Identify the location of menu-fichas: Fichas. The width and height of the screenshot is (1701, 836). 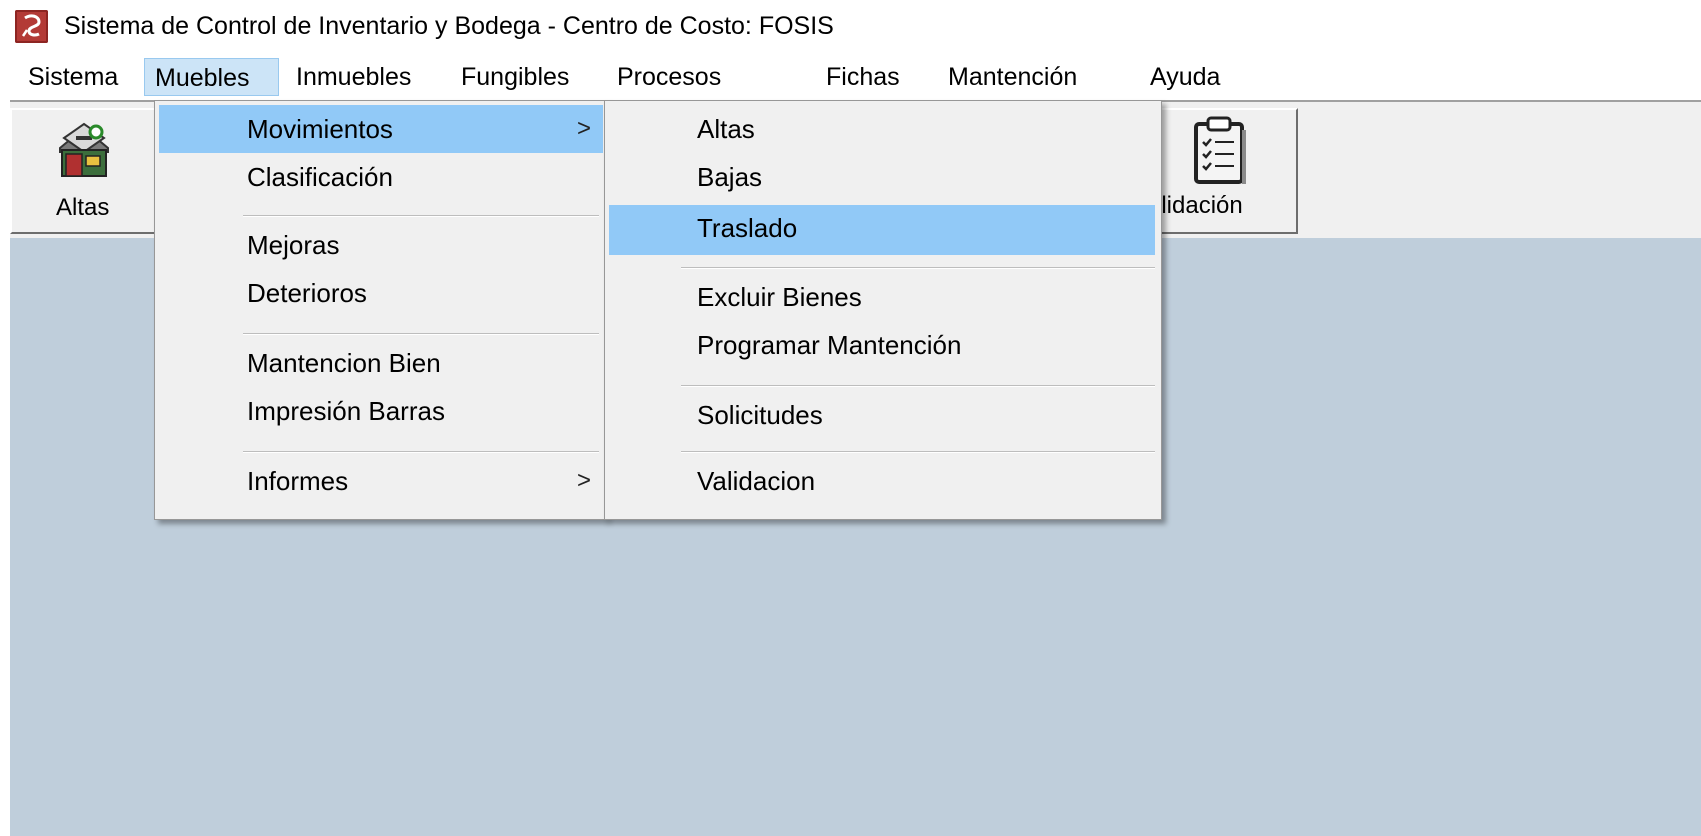
(863, 77).